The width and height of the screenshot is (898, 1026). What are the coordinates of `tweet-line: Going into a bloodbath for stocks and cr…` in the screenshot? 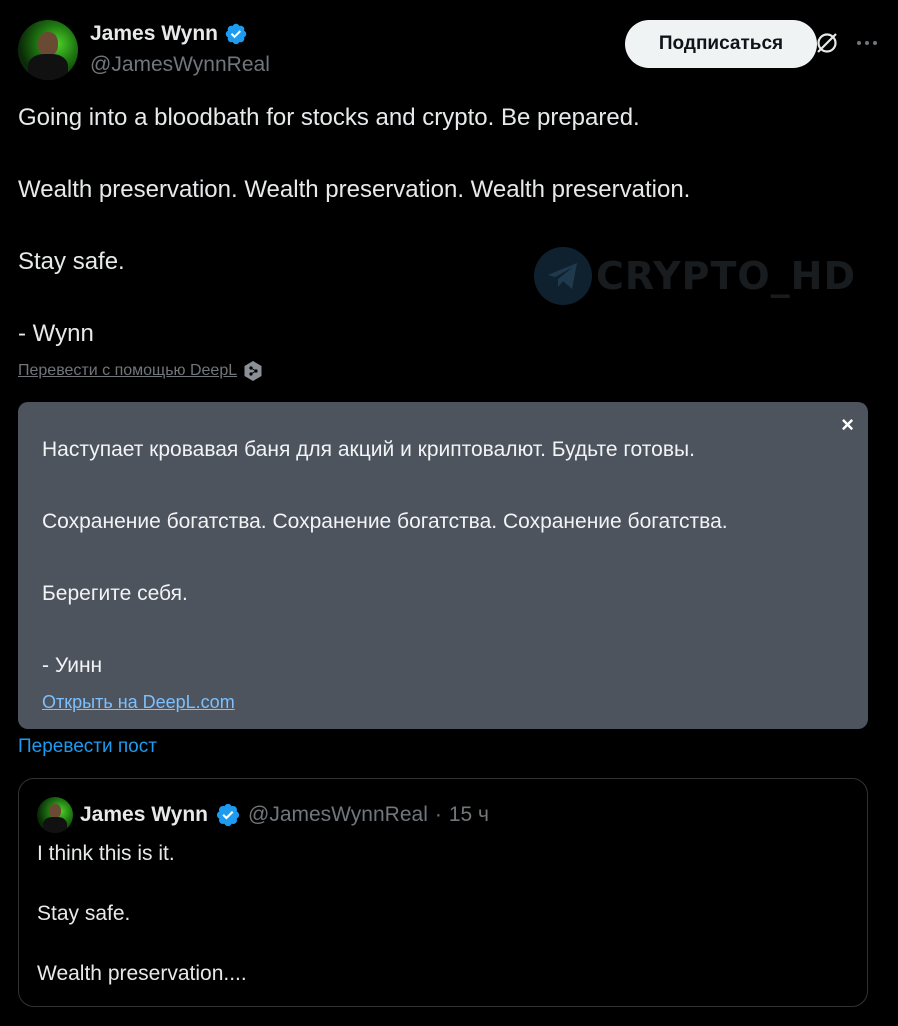 It's located at (329, 117).